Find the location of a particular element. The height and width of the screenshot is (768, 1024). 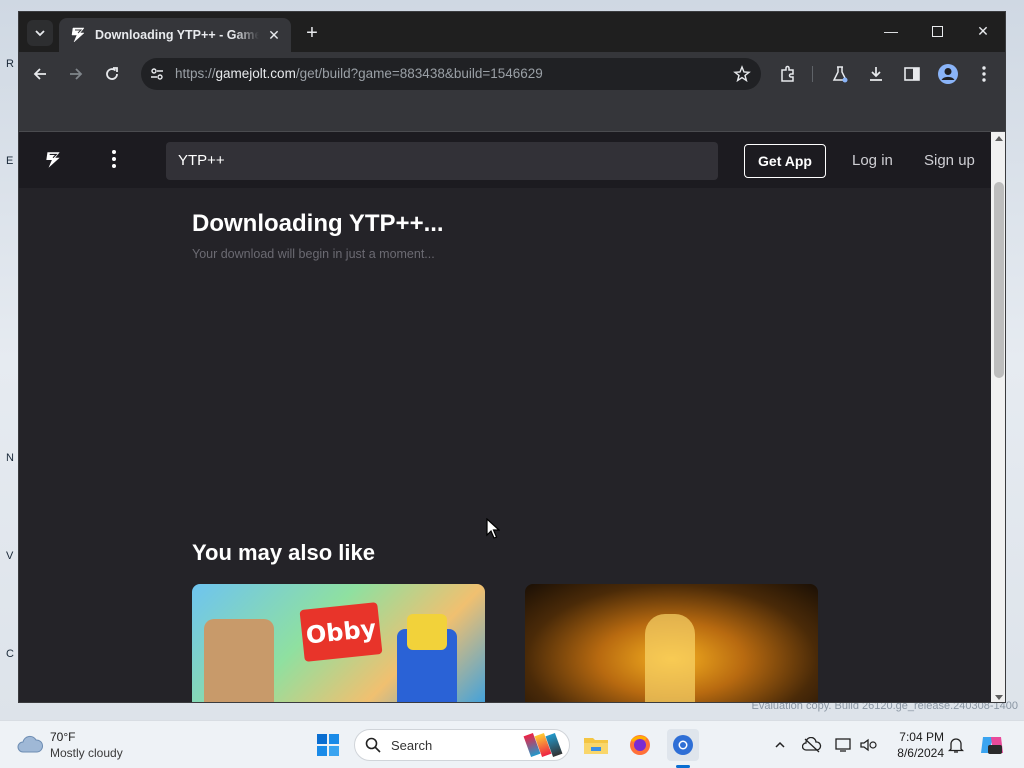

file-explorer-icon is located at coordinates (596, 745).